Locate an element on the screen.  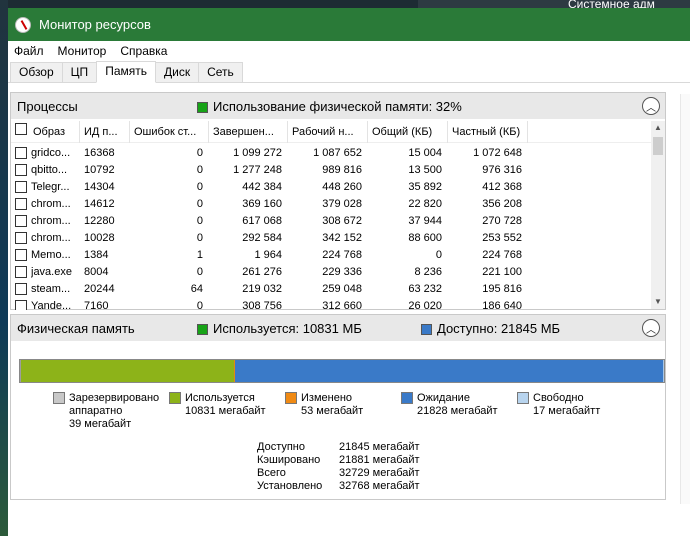
tab-disk: Диск is located at coordinates (177, 72).